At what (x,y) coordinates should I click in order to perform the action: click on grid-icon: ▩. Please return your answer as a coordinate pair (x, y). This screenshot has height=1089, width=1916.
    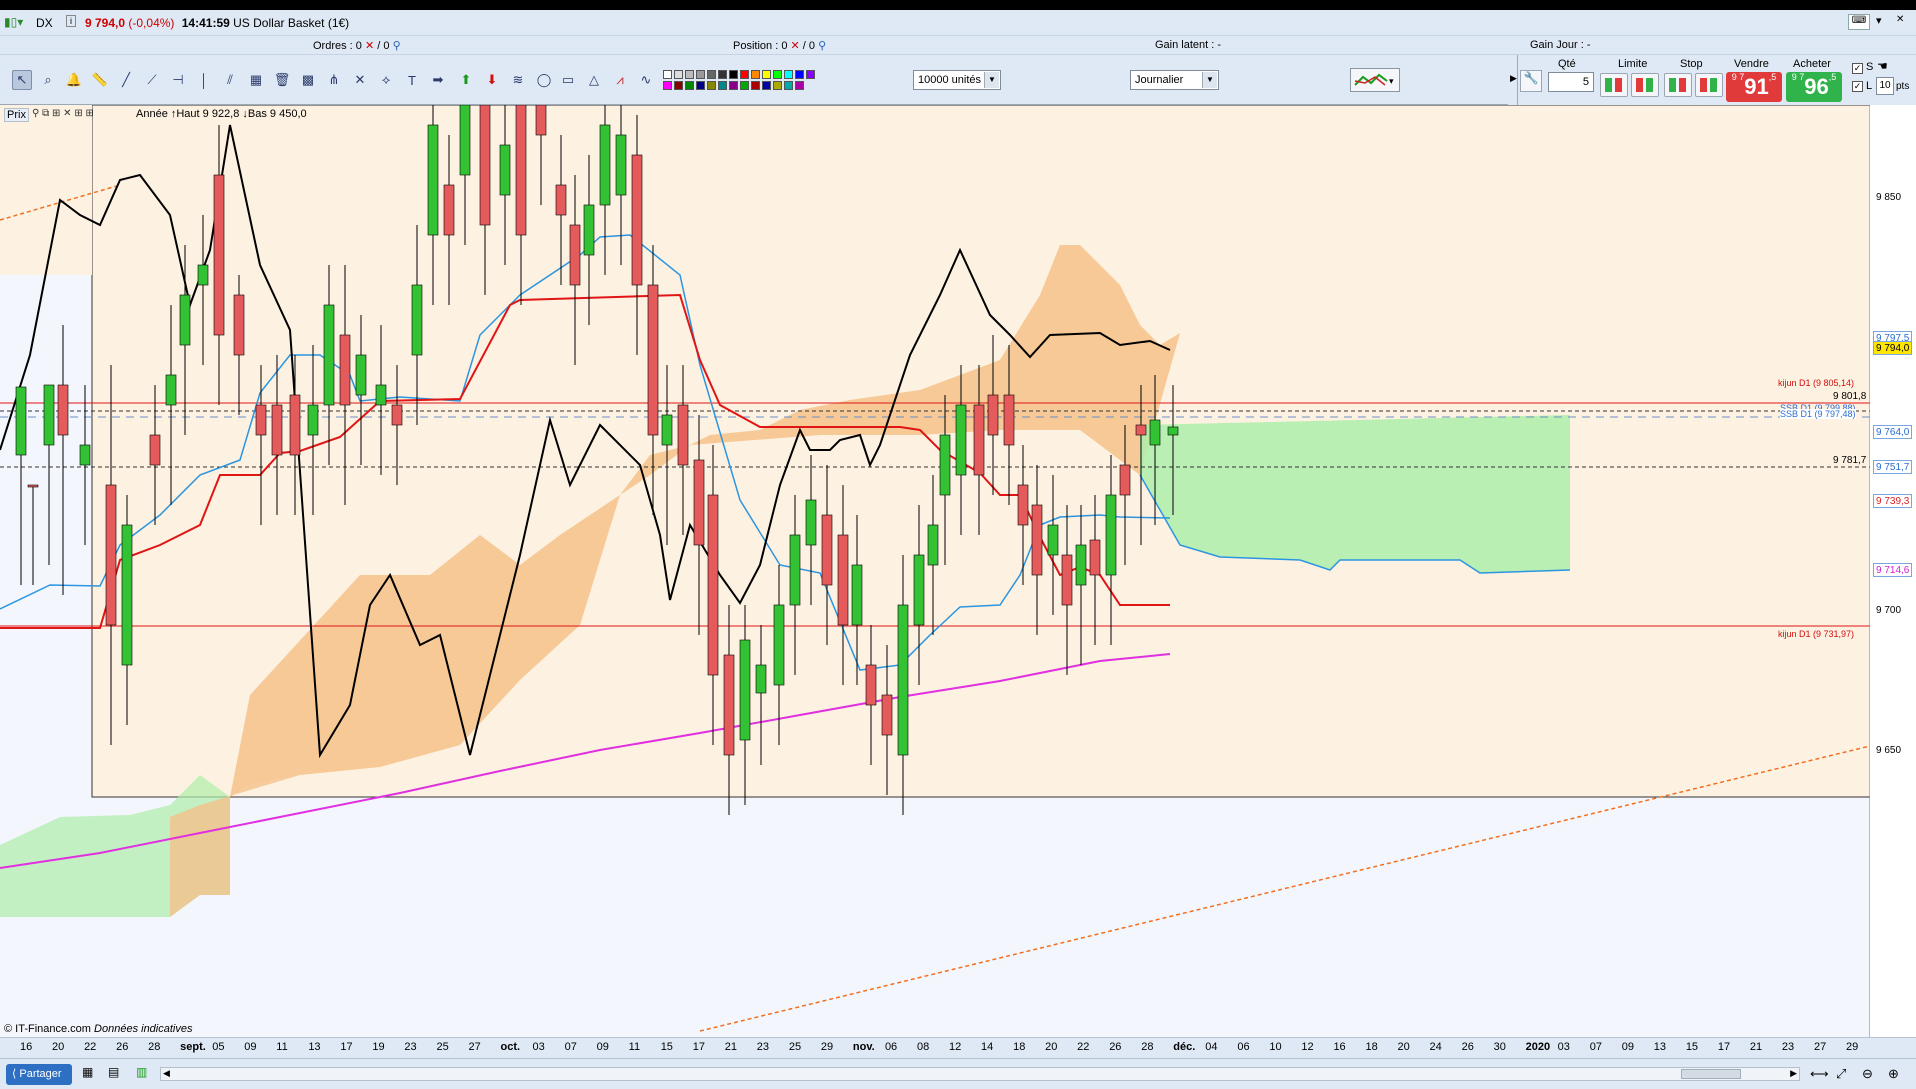
    Looking at the image, I should click on (308, 80).